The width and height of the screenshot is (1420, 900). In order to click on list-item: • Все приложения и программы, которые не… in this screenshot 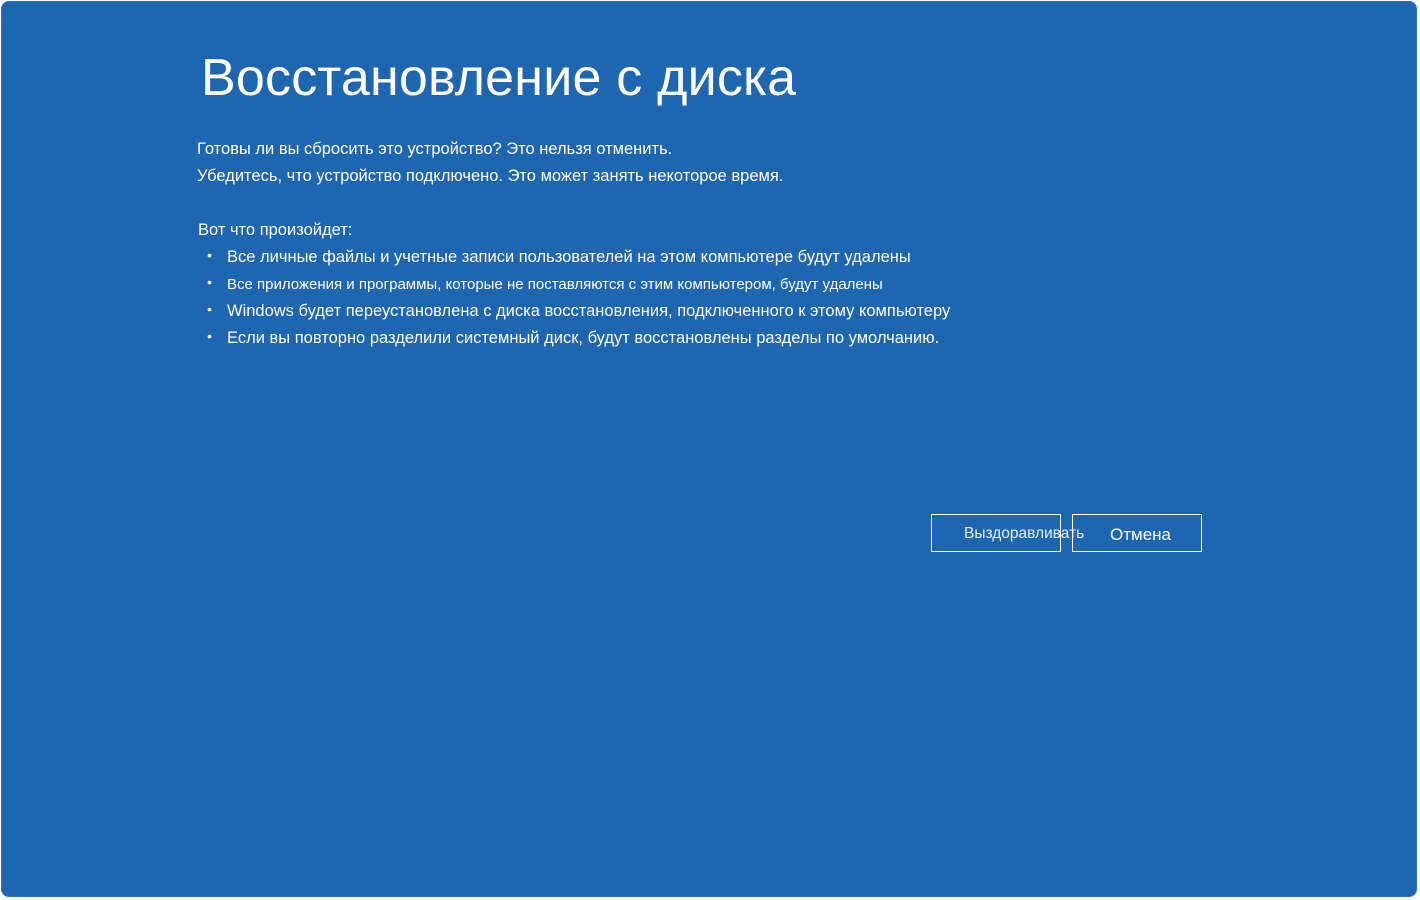, I will do `click(578, 284)`.